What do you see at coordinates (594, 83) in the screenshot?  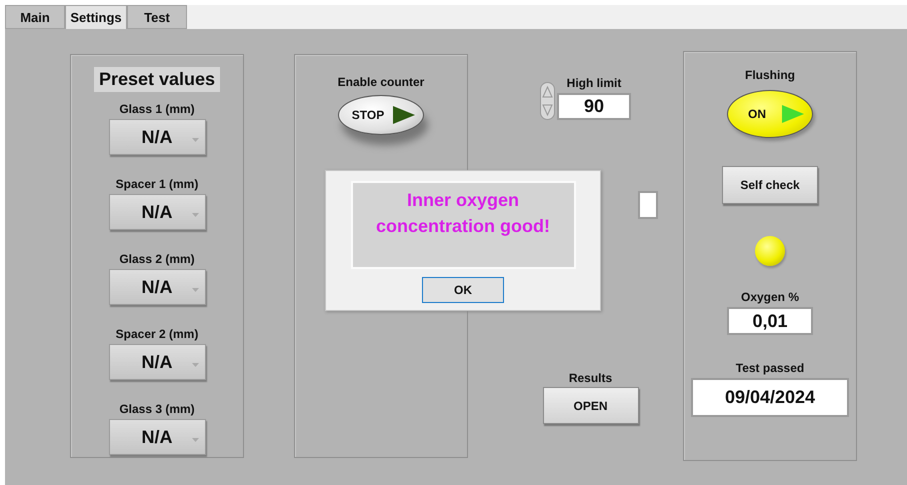 I see `field-label: High limit` at bounding box center [594, 83].